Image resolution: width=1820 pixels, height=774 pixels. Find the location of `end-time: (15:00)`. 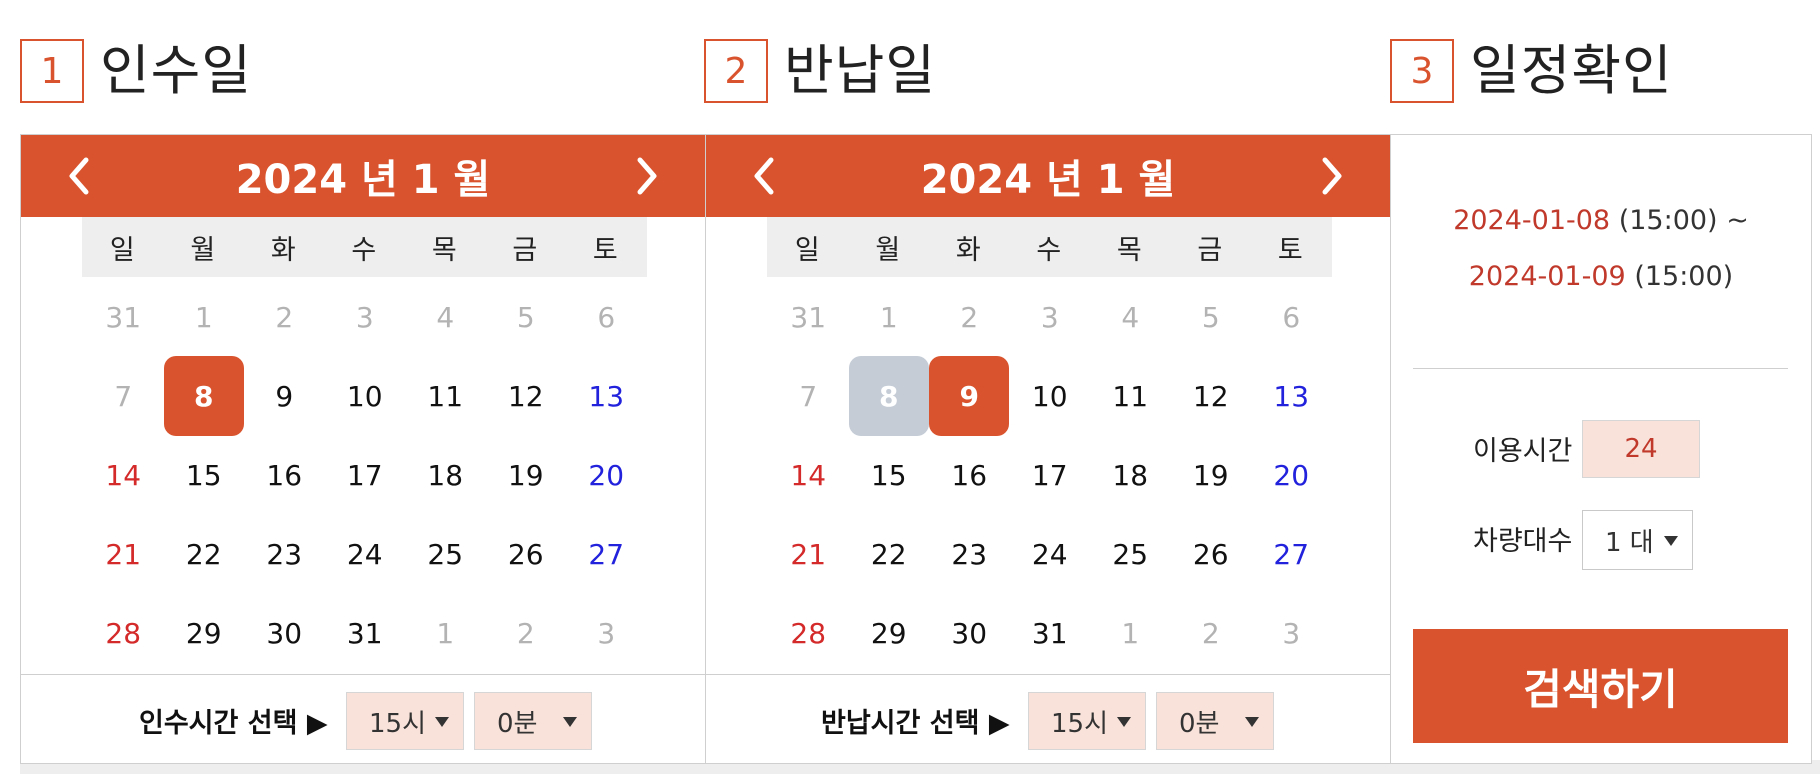

end-time: (15:00) is located at coordinates (1684, 276).